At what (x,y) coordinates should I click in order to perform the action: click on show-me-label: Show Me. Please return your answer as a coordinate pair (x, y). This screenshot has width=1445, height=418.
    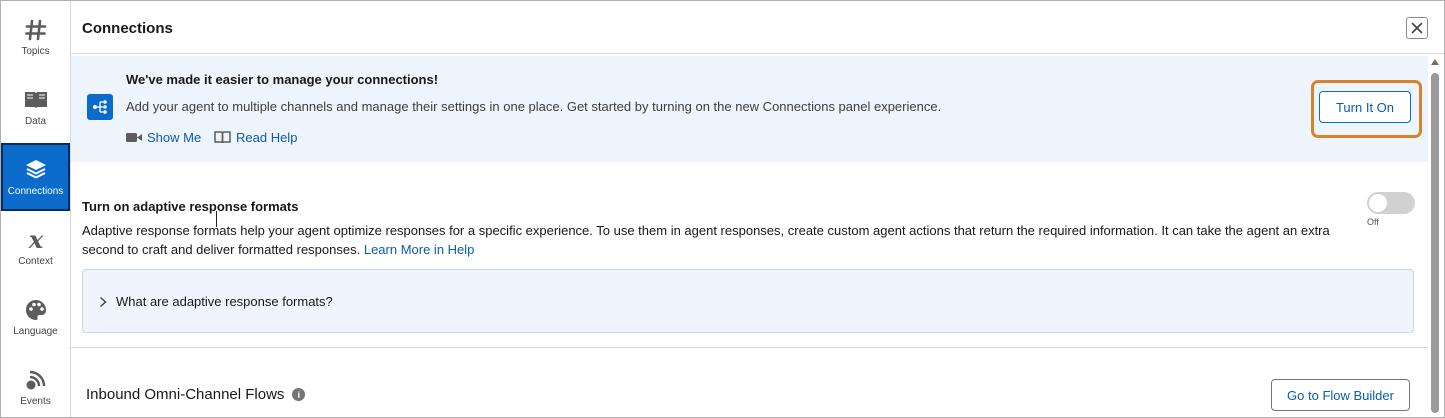
    Looking at the image, I should click on (174, 137).